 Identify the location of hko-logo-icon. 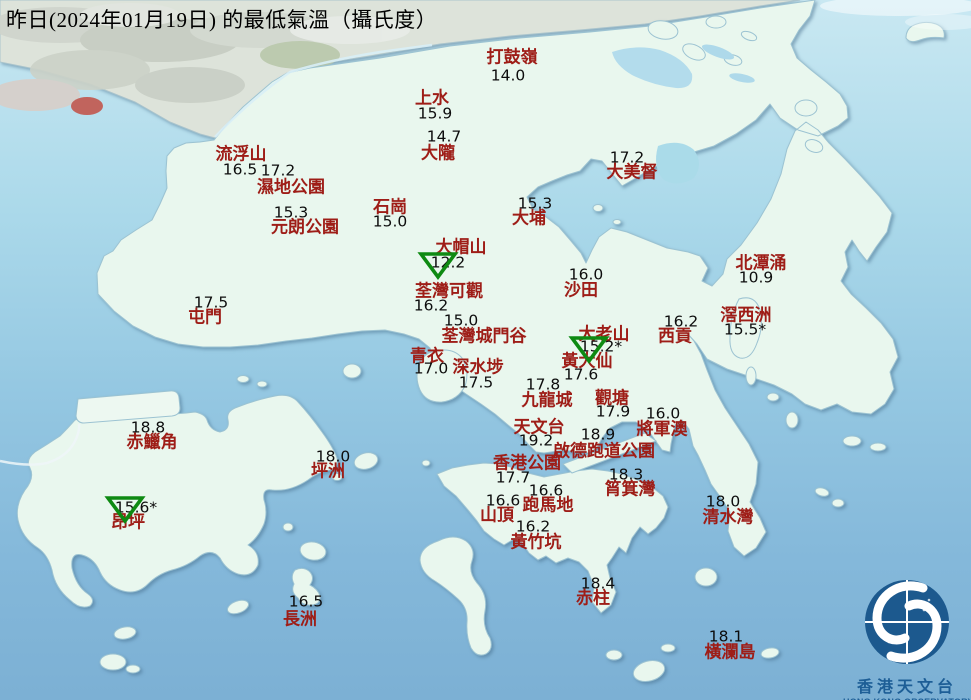
(907, 622).